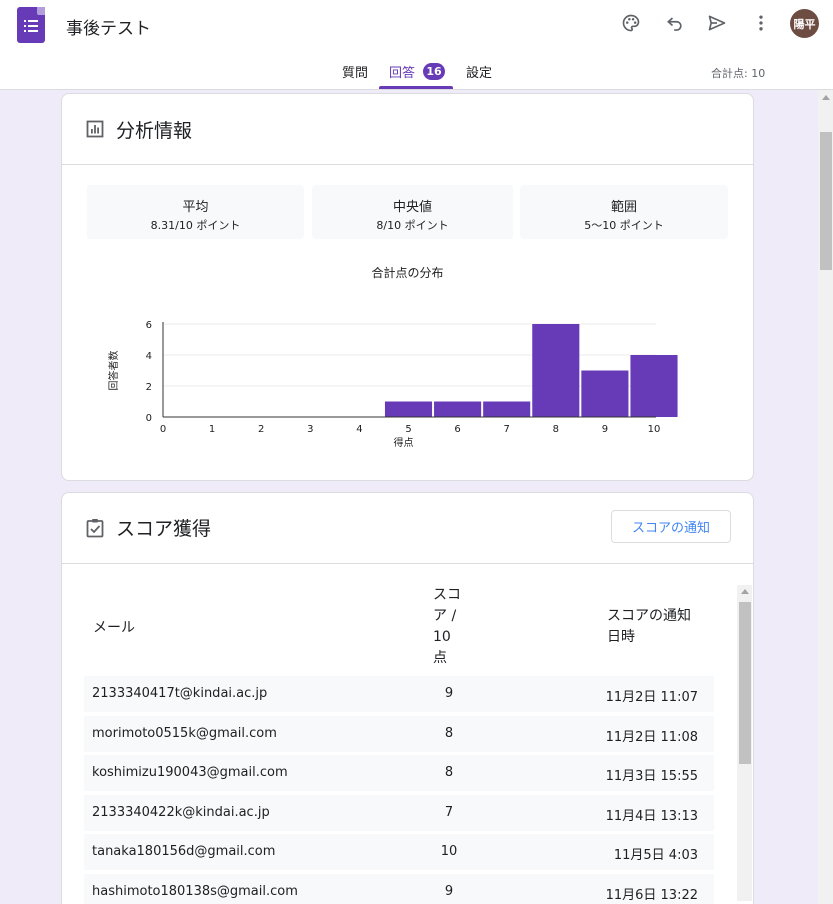  What do you see at coordinates (826, 97) in the screenshot?
I see `page-scroll-up-arrow` at bounding box center [826, 97].